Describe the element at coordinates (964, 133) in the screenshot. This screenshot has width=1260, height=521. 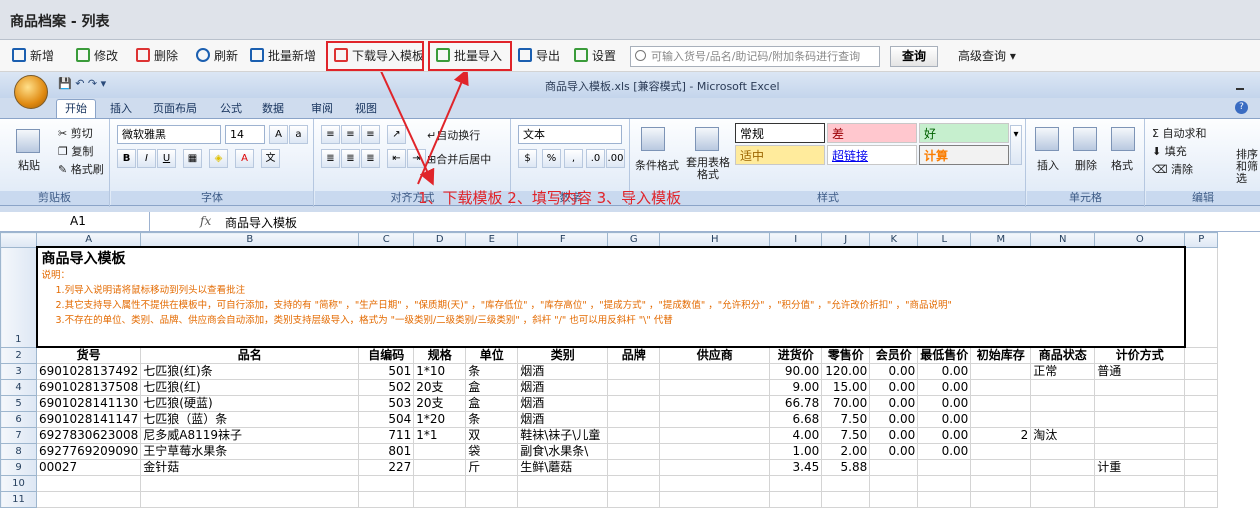
I see `style-good: 好` at that location.